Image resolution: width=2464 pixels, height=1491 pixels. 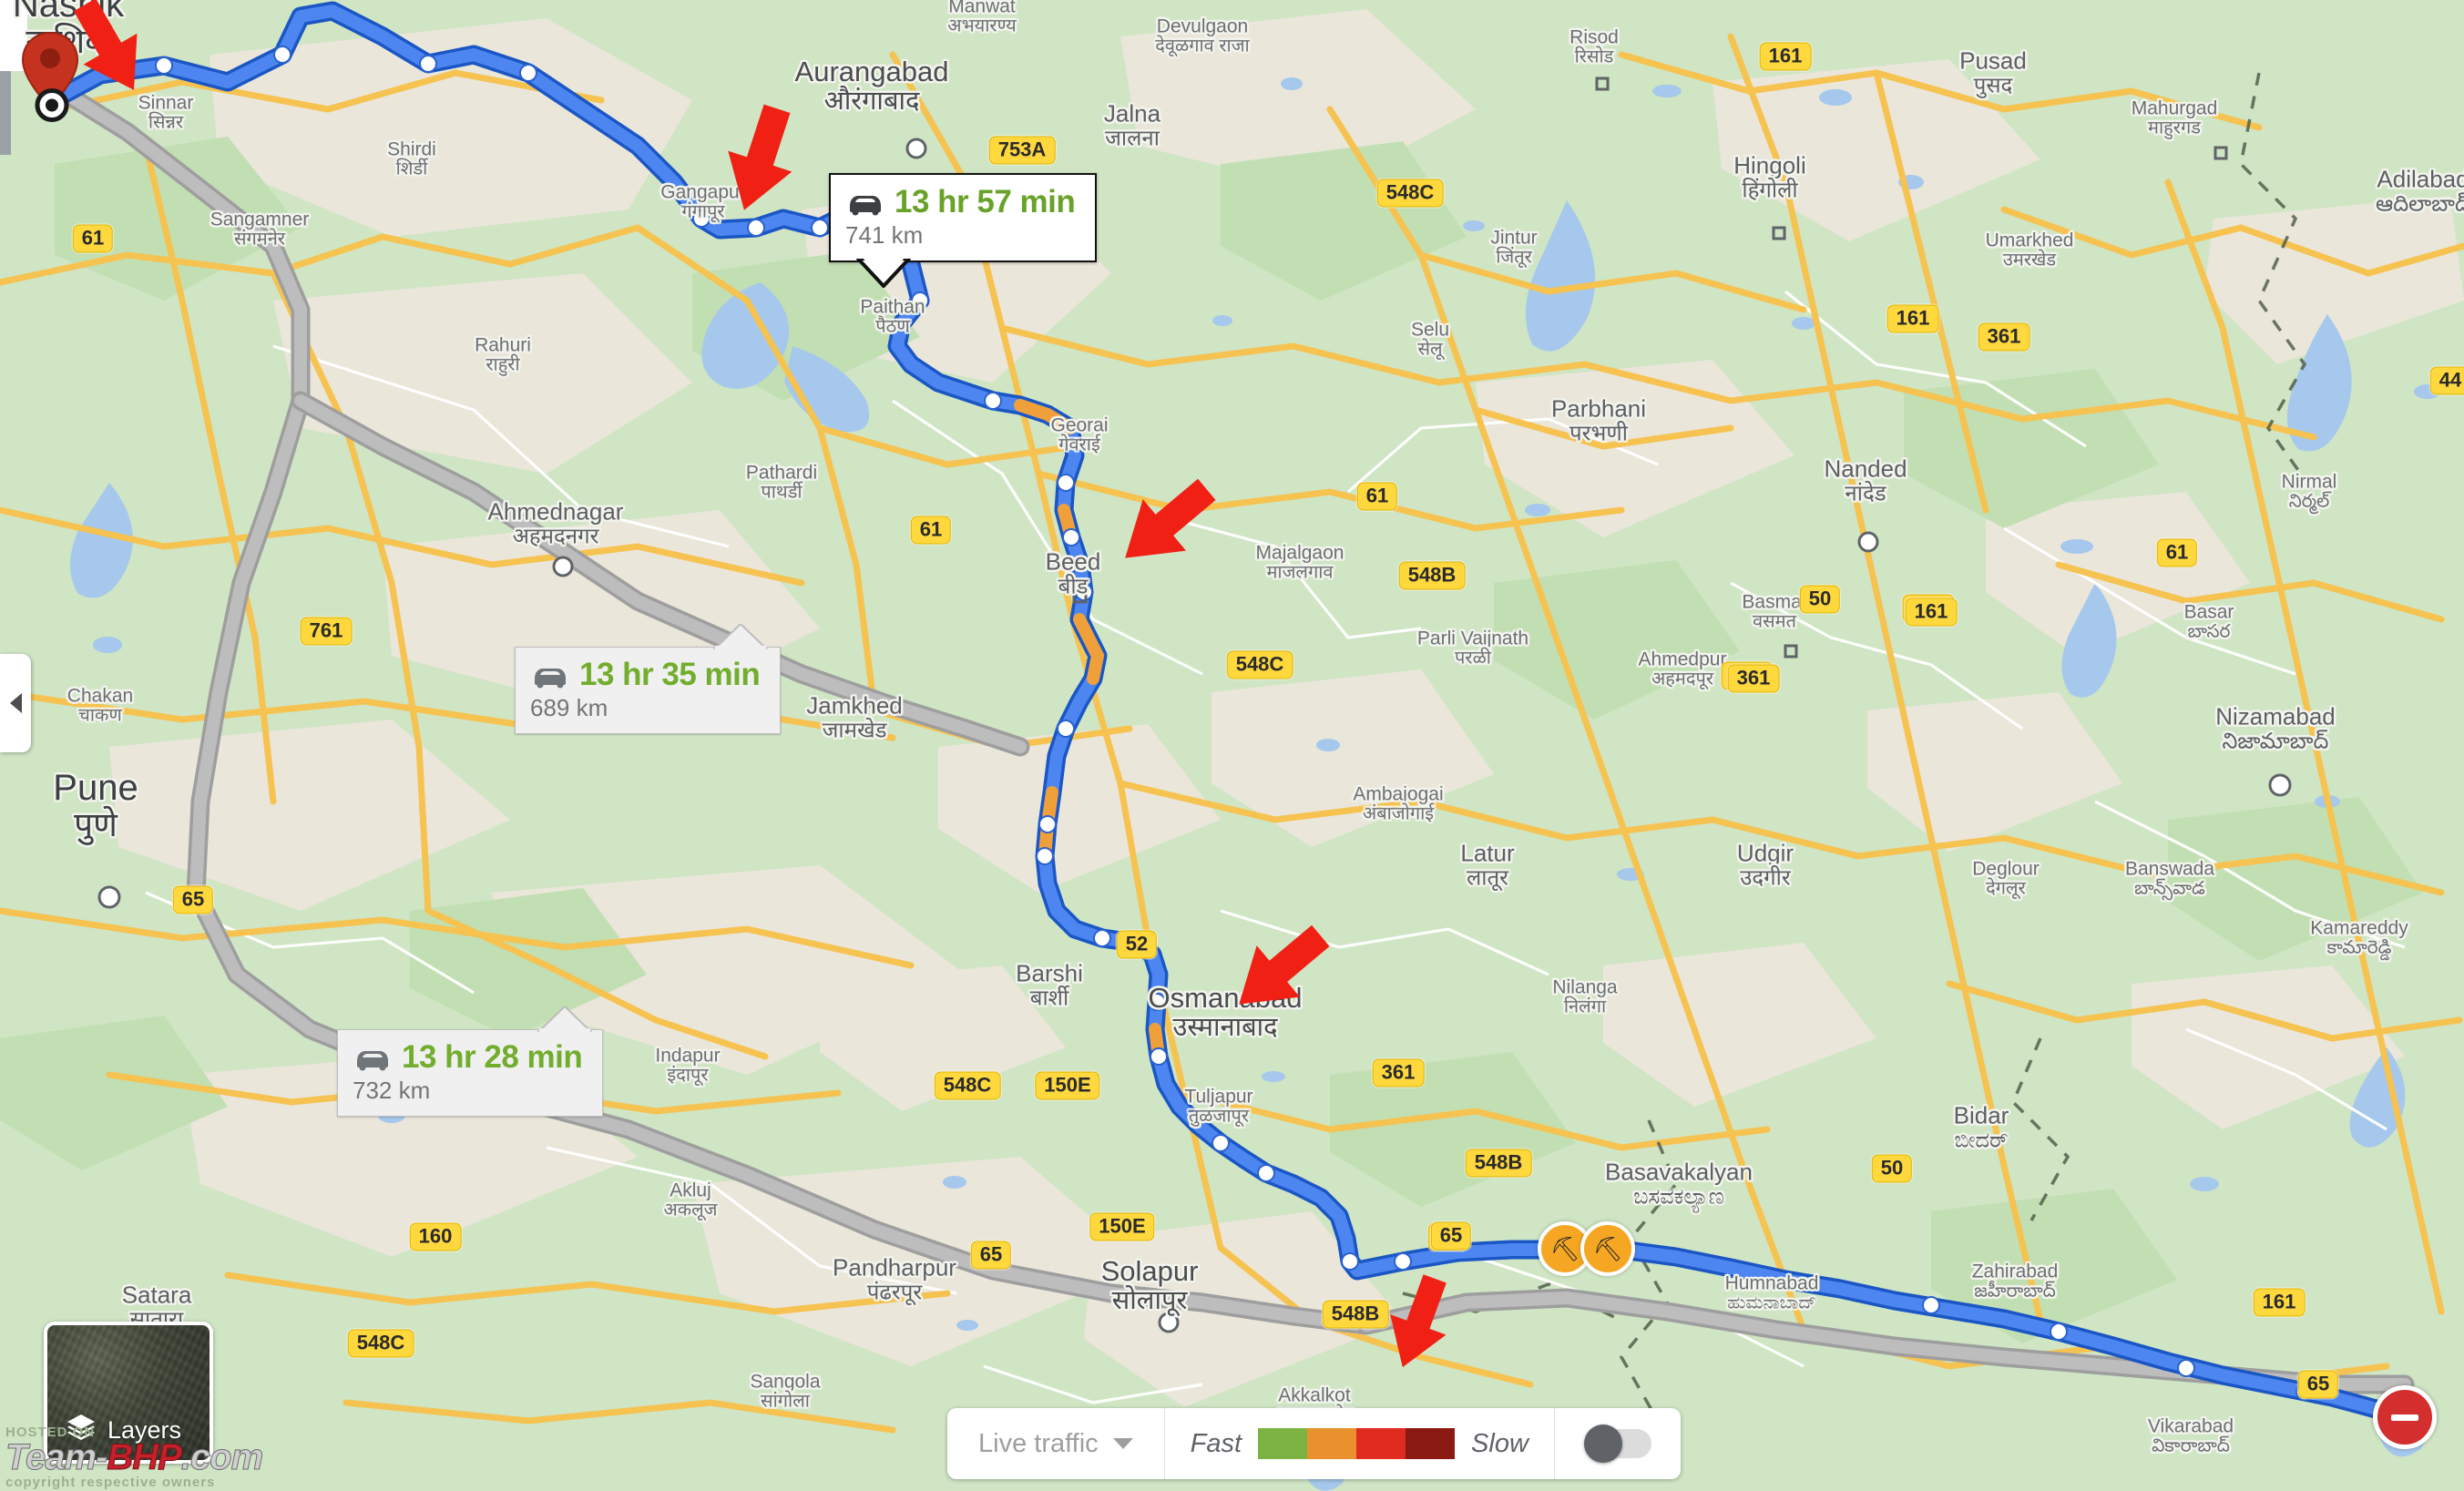 I want to click on traffic-swatch-moderate, so click(x=1332, y=1444).